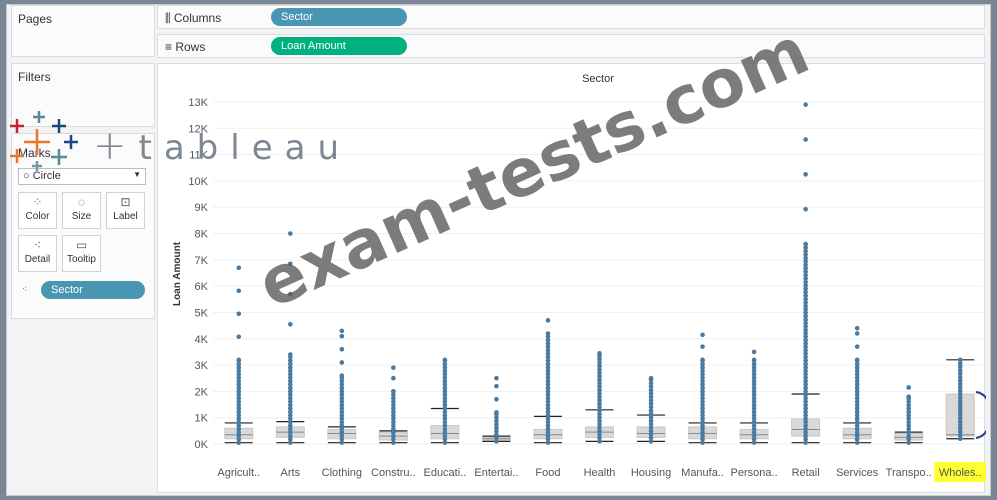  What do you see at coordinates (177, 273) in the screenshot?
I see `y-axis-label: Loan Amount` at bounding box center [177, 273].